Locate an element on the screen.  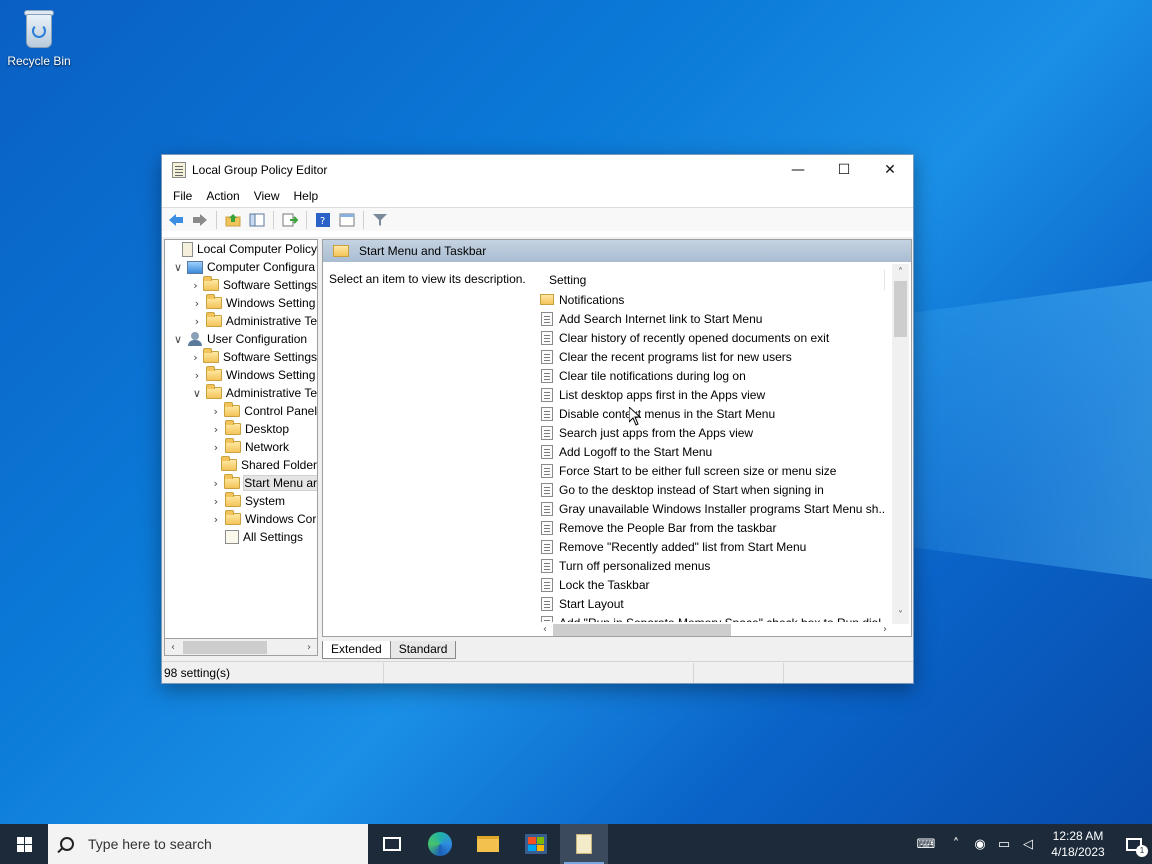
properties-icon is located at coordinates (347, 220).